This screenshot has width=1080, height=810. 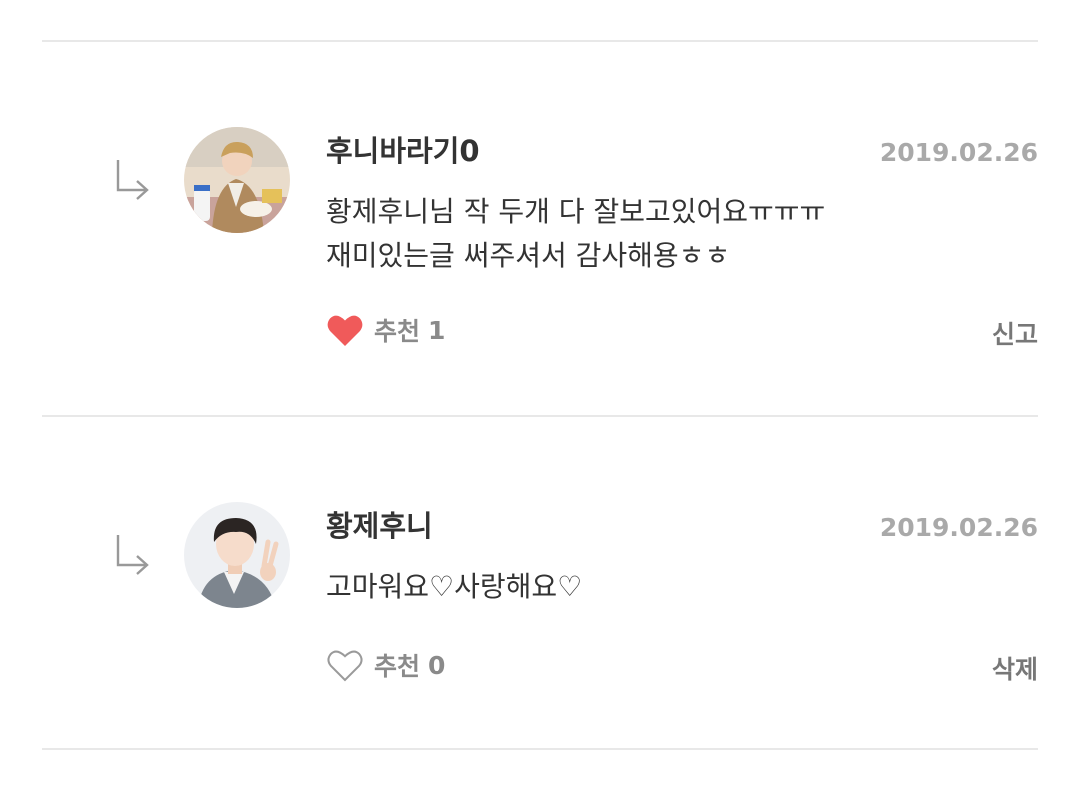 I want to click on comment-body-line: 고마워요♡사랑해요♡, so click(x=454, y=586).